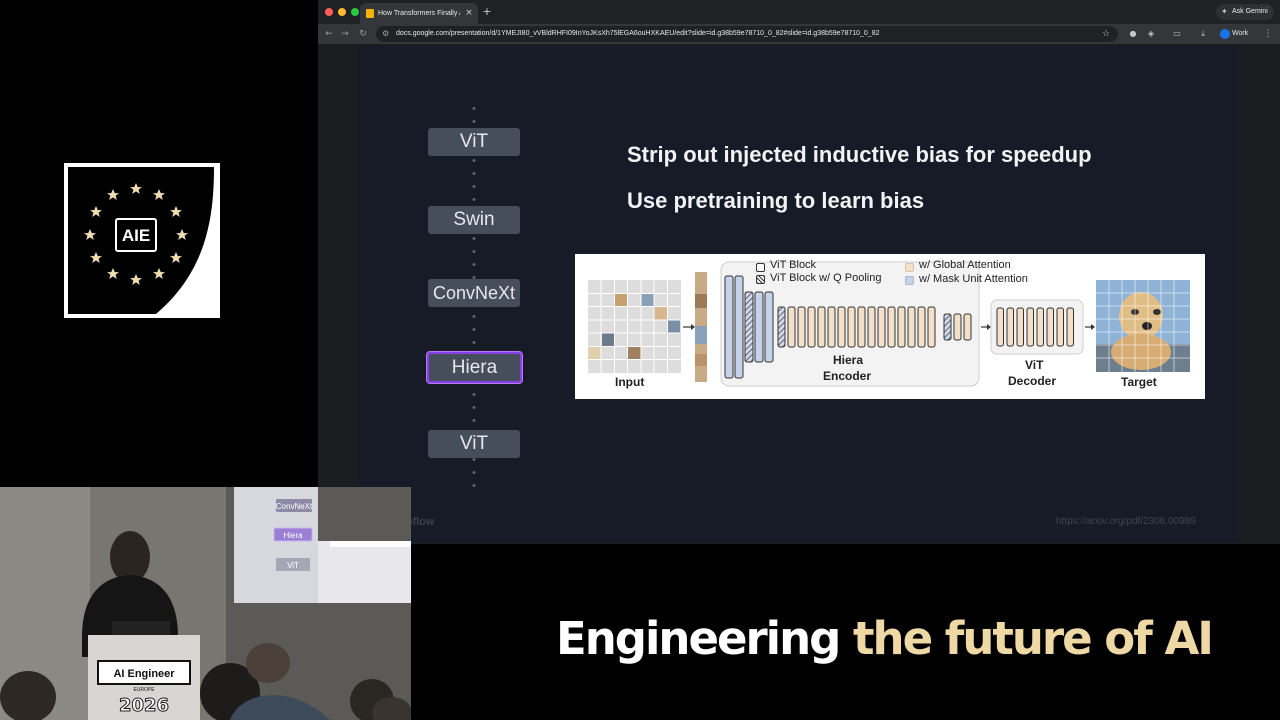  What do you see at coordinates (355, 12) in the screenshot?
I see `window-maximize-button` at bounding box center [355, 12].